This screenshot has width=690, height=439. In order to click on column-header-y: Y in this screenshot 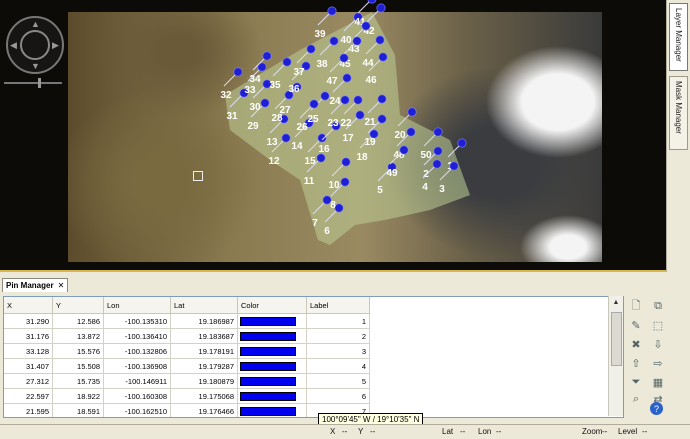, I will do `click(78, 305)`.